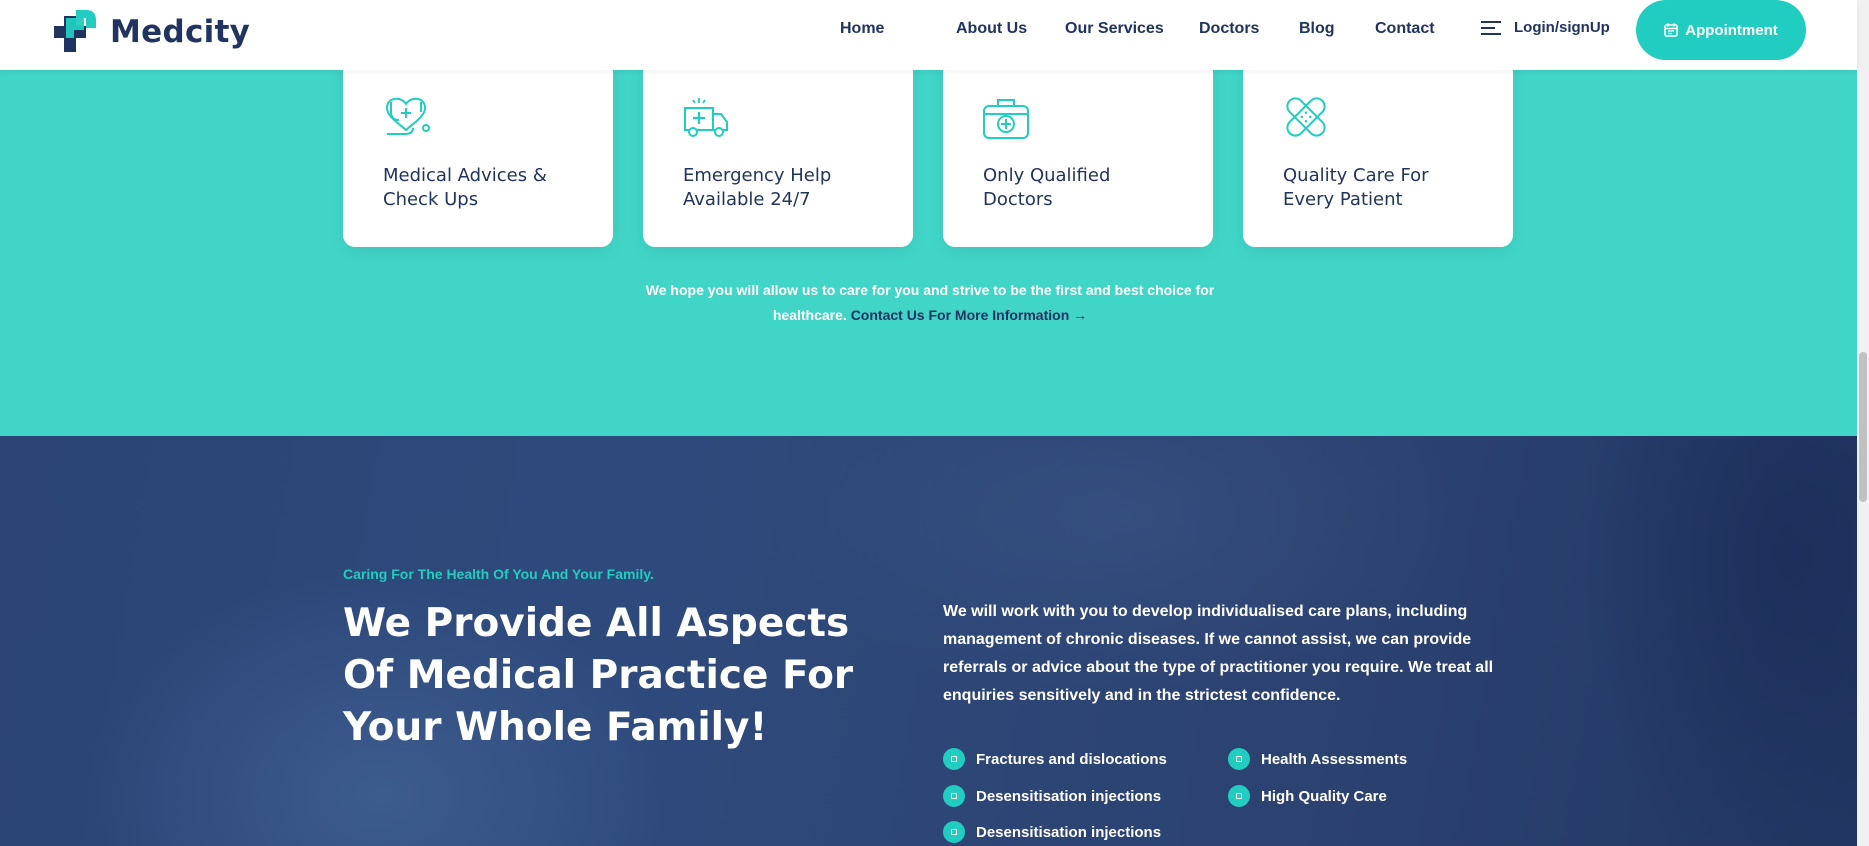 The width and height of the screenshot is (1869, 846). Describe the element at coordinates (1047, 187) in the screenshot. I see `feature-title: Only Qualified Doctors` at that location.